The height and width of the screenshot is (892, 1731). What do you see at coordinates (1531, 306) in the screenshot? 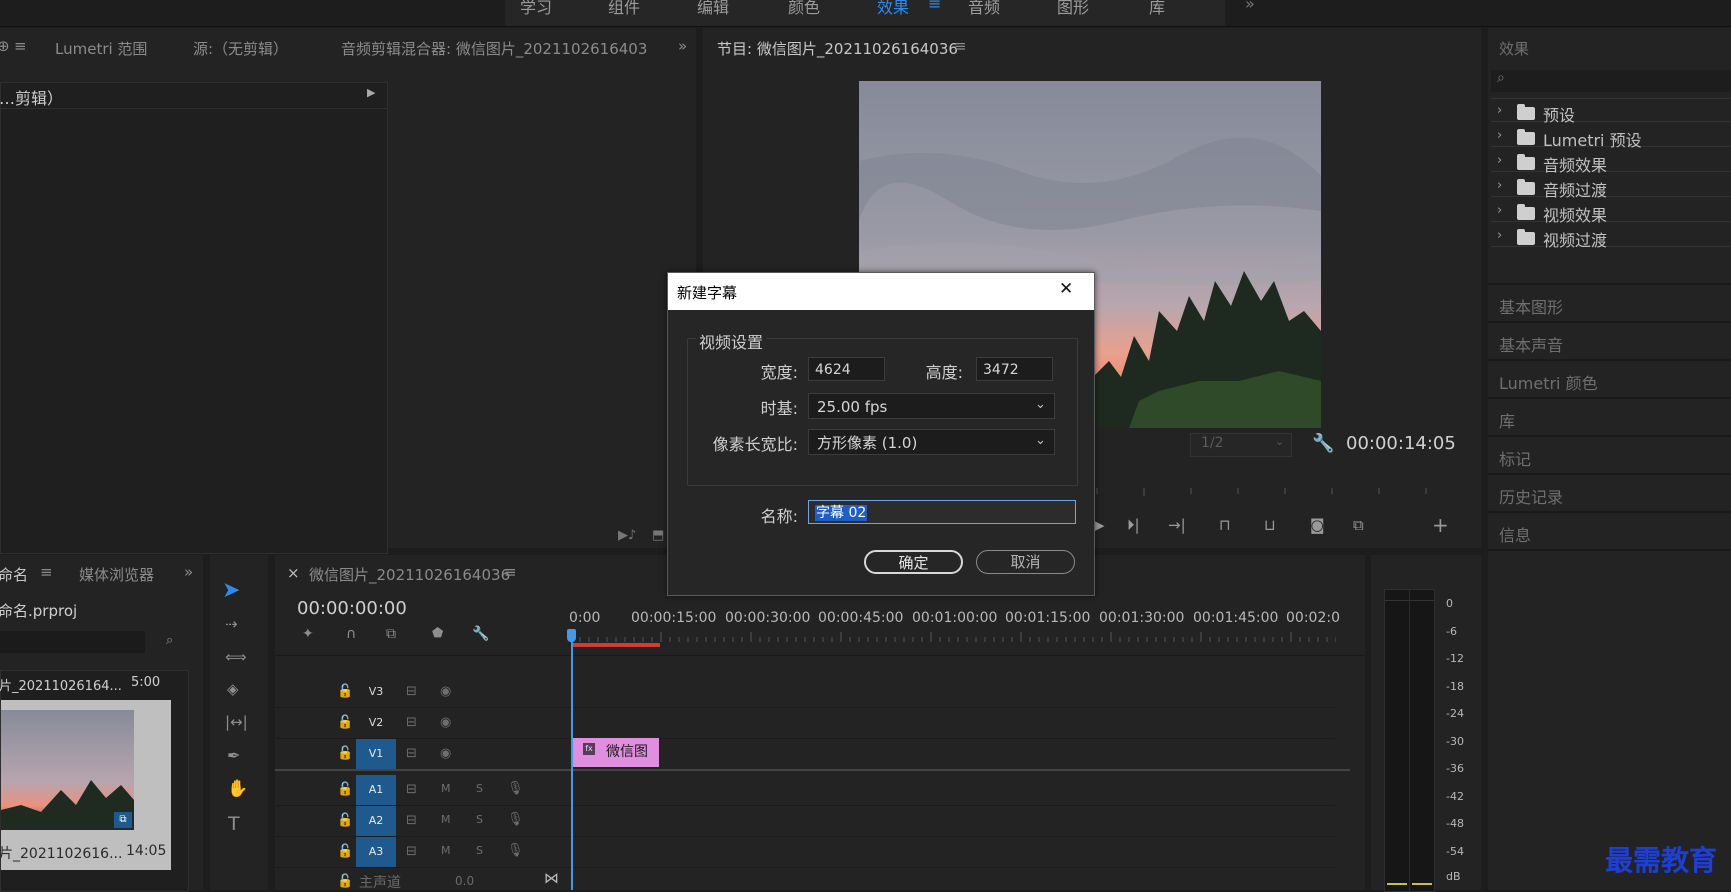
I see `panel-essential-graphics: 基本图形` at bounding box center [1531, 306].